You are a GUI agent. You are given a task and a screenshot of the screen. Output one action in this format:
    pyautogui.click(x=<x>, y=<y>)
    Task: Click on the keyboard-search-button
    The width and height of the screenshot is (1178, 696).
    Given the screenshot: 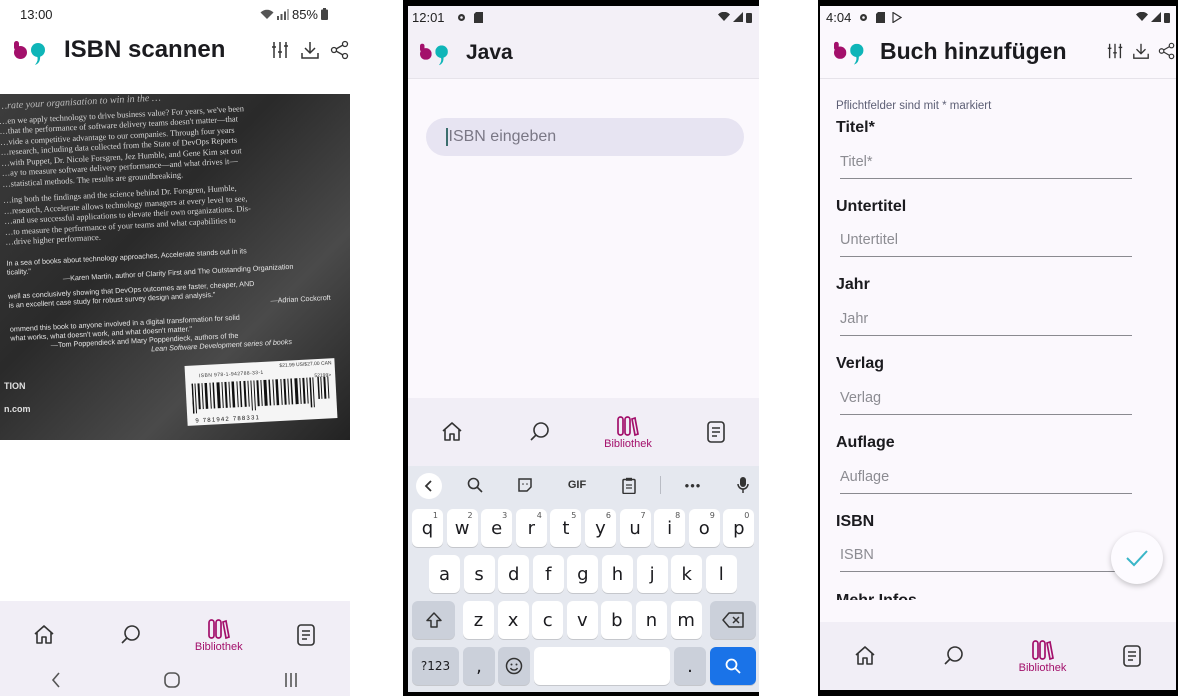 What is the action you would take?
    pyautogui.click(x=475, y=485)
    